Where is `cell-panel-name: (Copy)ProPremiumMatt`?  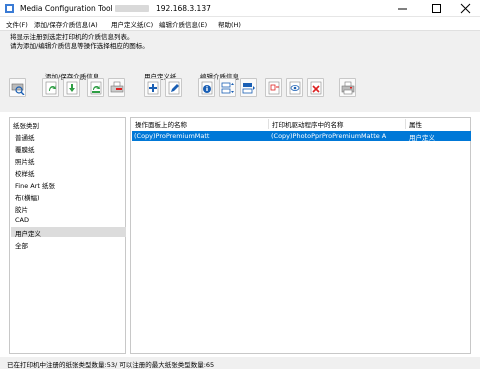
cell-panel-name: (Copy)ProPremiumMatt is located at coordinates (172, 136).